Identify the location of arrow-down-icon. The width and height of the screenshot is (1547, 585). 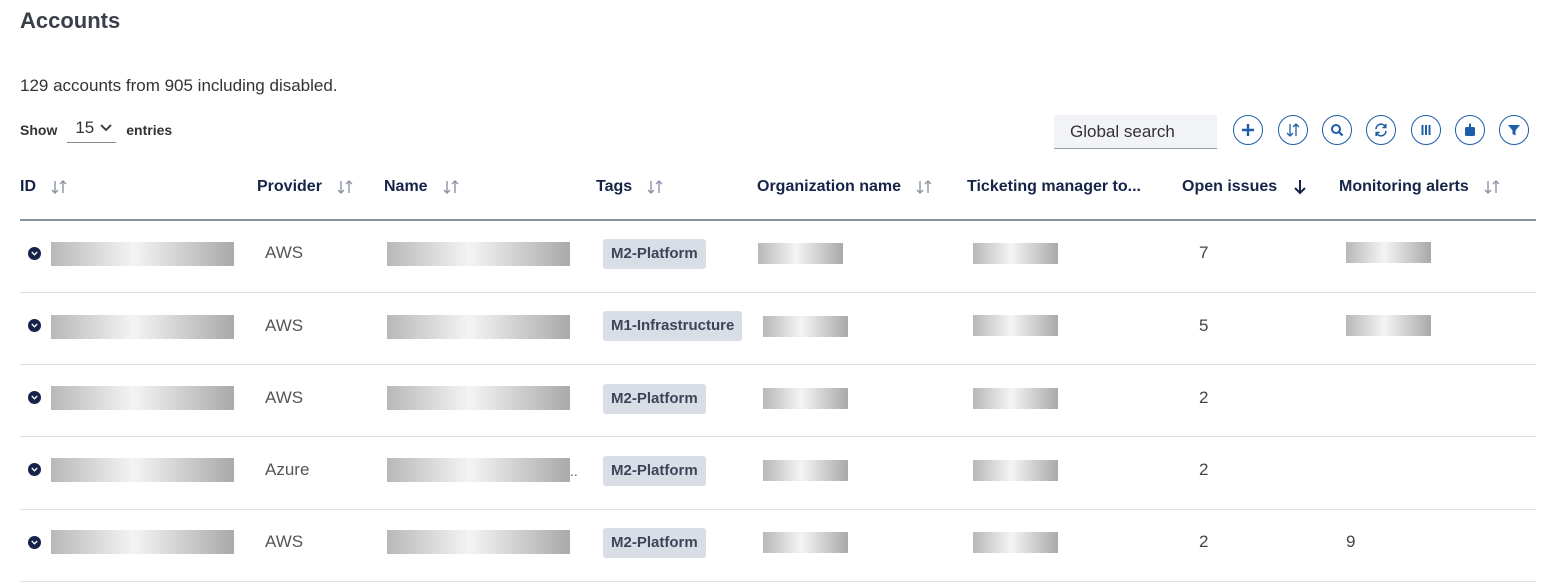
(1300, 187).